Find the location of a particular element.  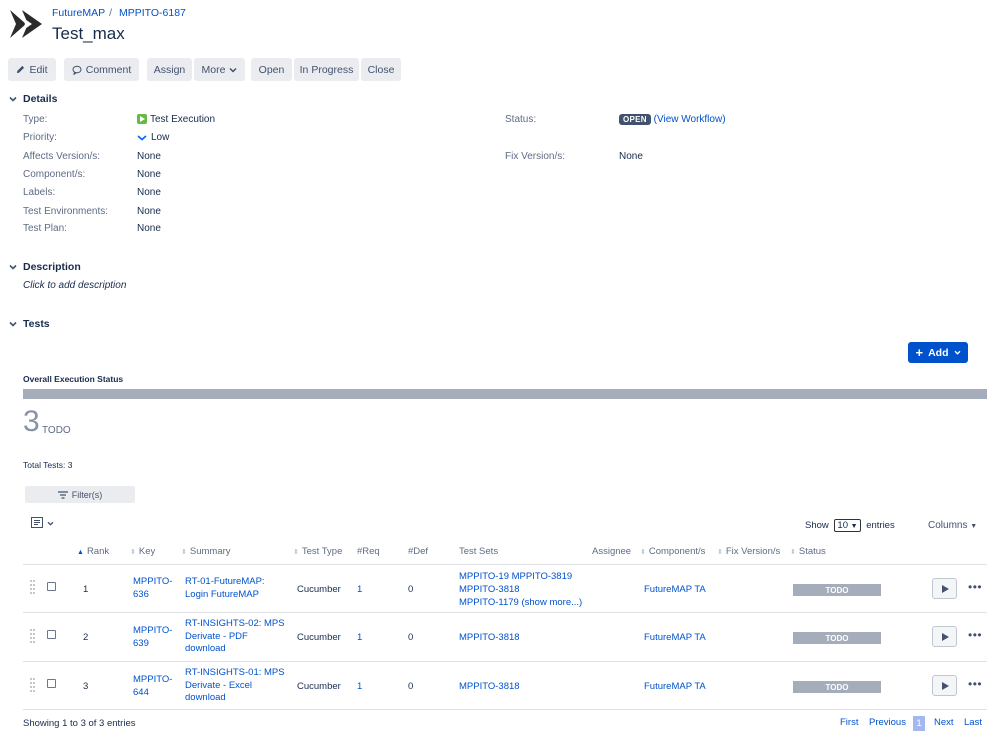

columns-button: Columns ▼ is located at coordinates (952, 525).